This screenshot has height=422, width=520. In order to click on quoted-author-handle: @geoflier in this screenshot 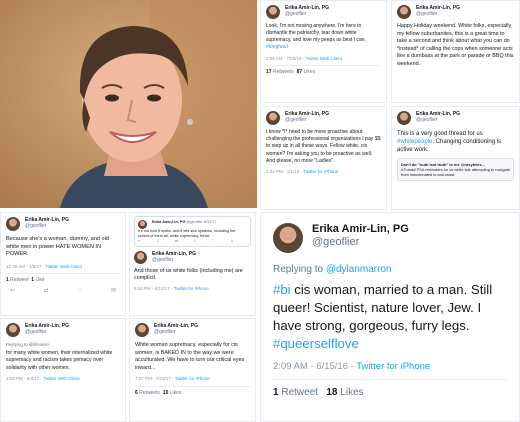, I will do `click(194, 222)`.